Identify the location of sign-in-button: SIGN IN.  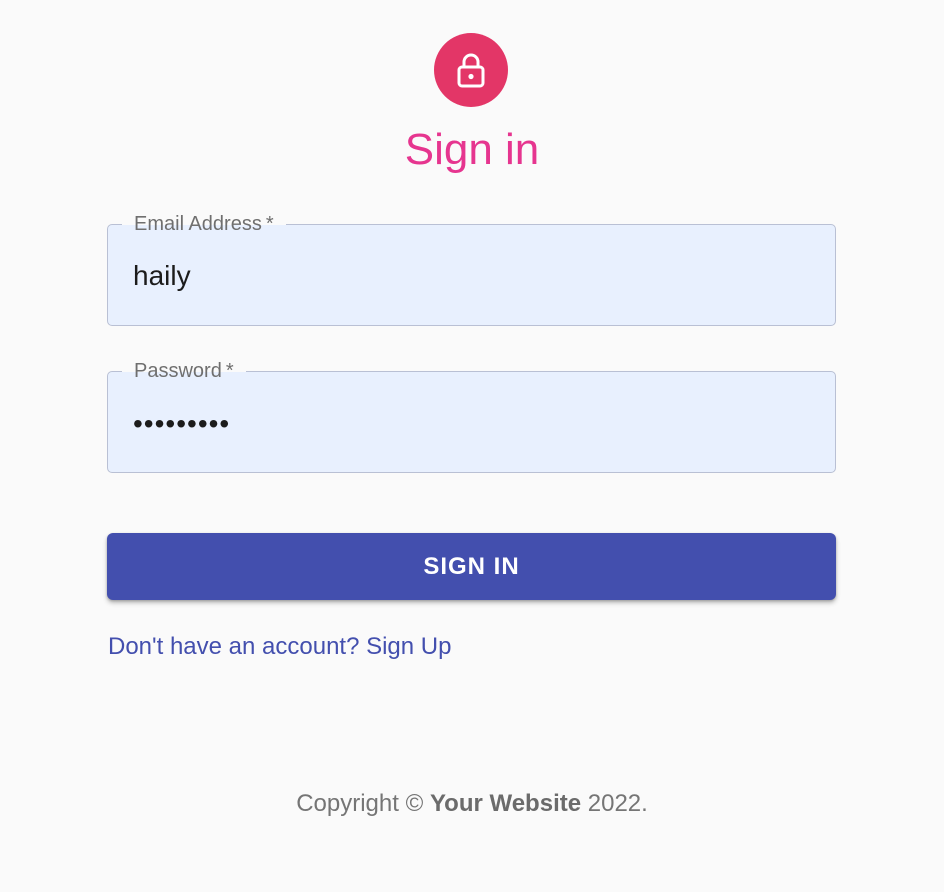
(471, 566).